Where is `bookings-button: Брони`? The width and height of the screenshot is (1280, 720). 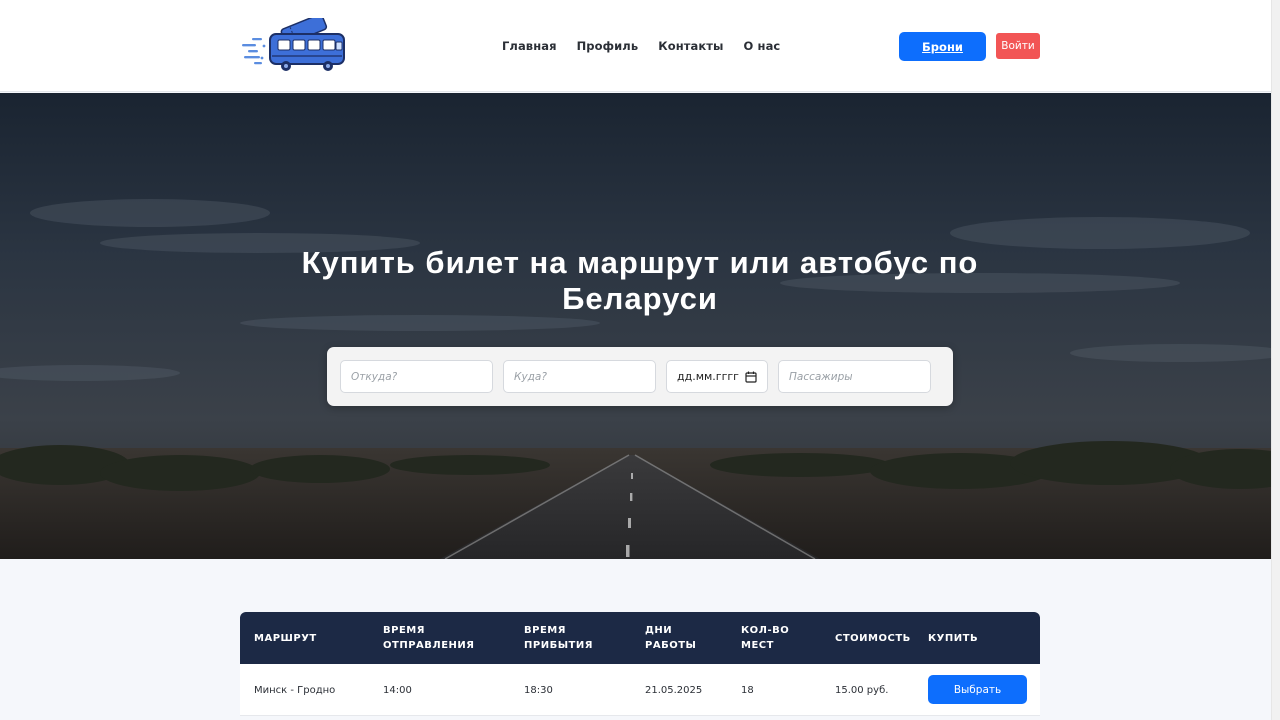 bookings-button: Брони is located at coordinates (942, 46).